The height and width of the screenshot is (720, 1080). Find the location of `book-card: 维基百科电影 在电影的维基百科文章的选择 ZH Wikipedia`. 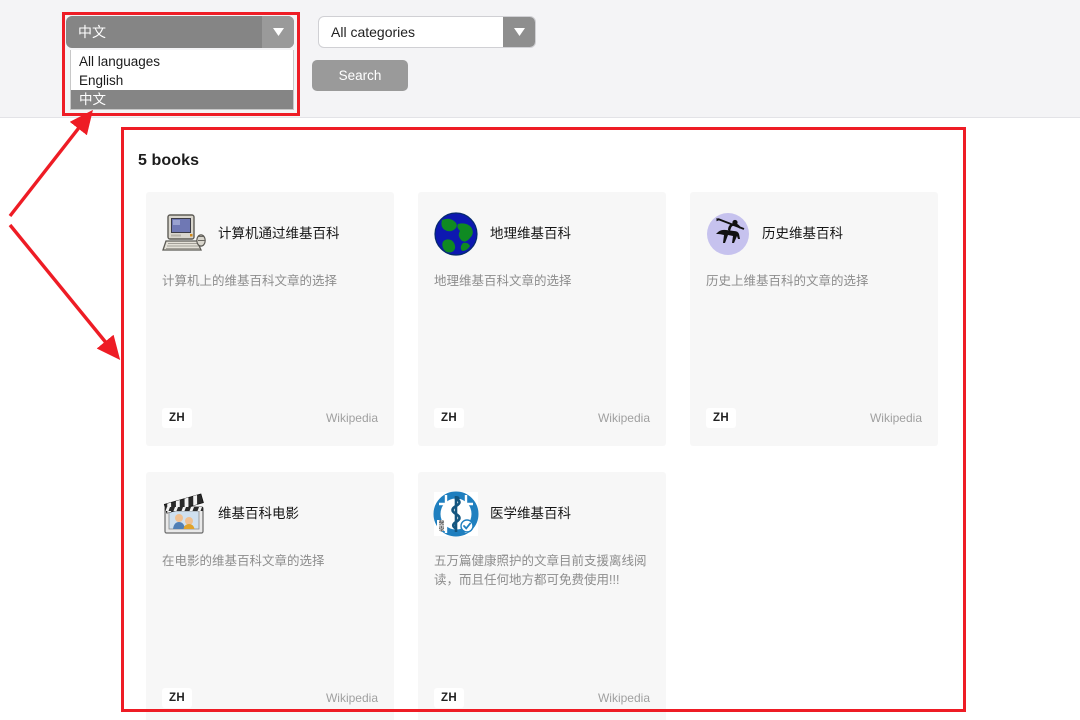

book-card: 维基百科电影 在电影的维基百科文章的选择 ZH Wikipedia is located at coordinates (270, 596).